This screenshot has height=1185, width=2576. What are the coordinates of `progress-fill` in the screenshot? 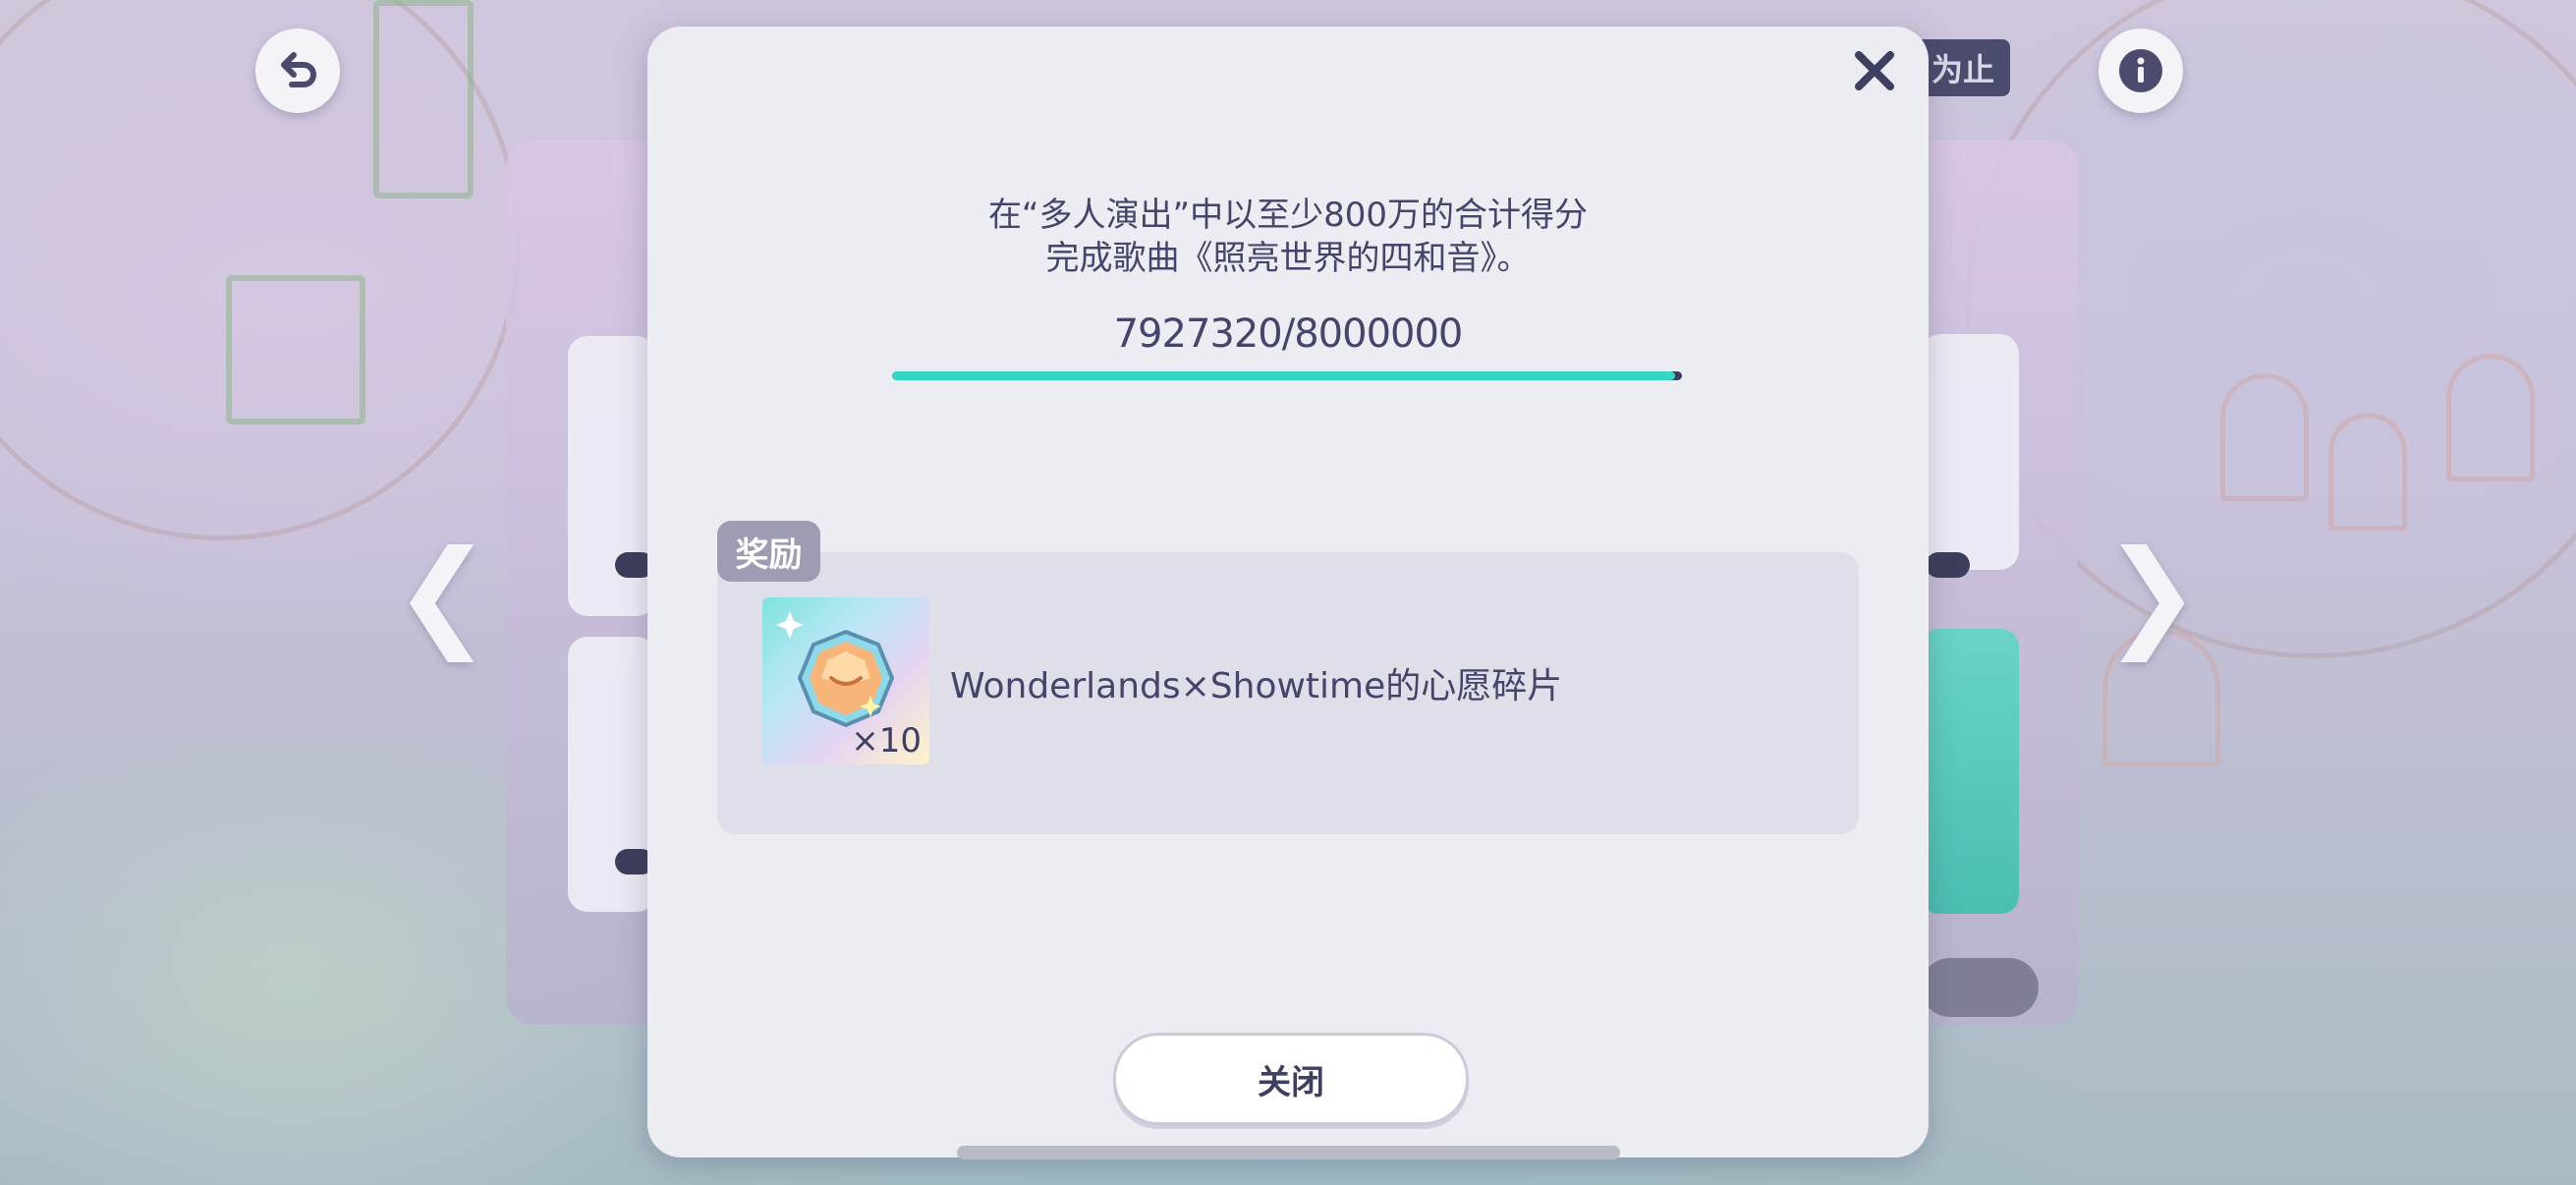 It's located at (1283, 376).